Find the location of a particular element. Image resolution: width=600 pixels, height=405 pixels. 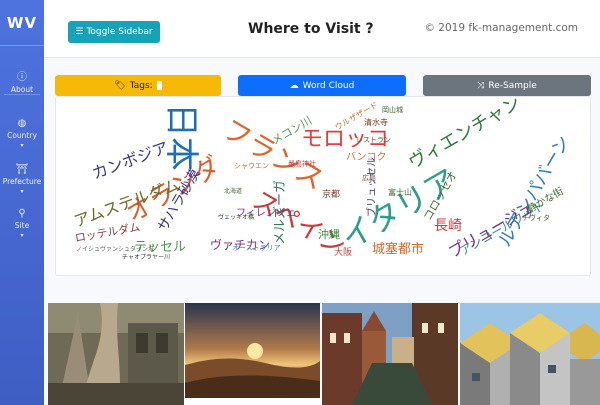

cloud-word: 富士山 is located at coordinates (400, 193).